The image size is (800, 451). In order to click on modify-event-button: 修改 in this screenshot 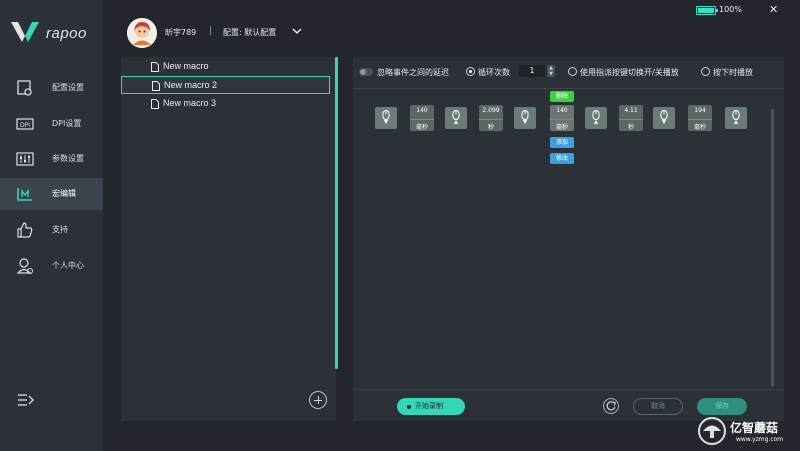, I will do `click(562, 158)`.